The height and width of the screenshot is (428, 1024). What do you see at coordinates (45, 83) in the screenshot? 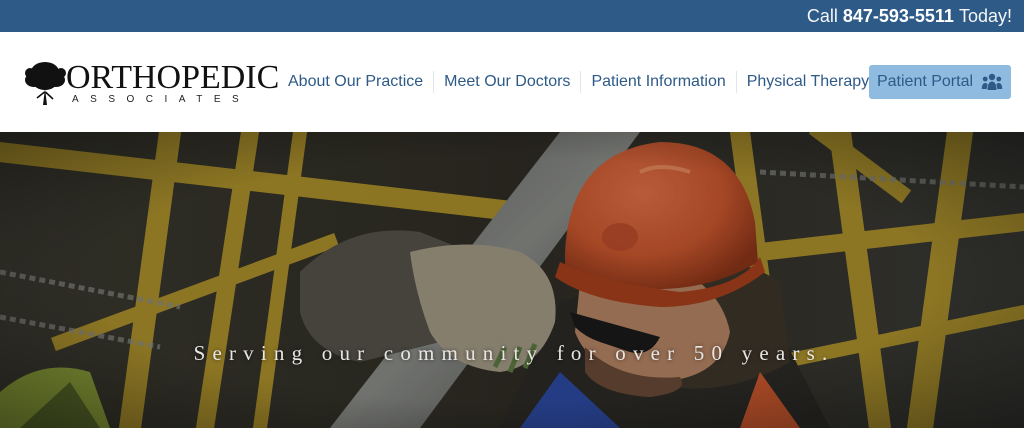
I see `tree-icon` at bounding box center [45, 83].